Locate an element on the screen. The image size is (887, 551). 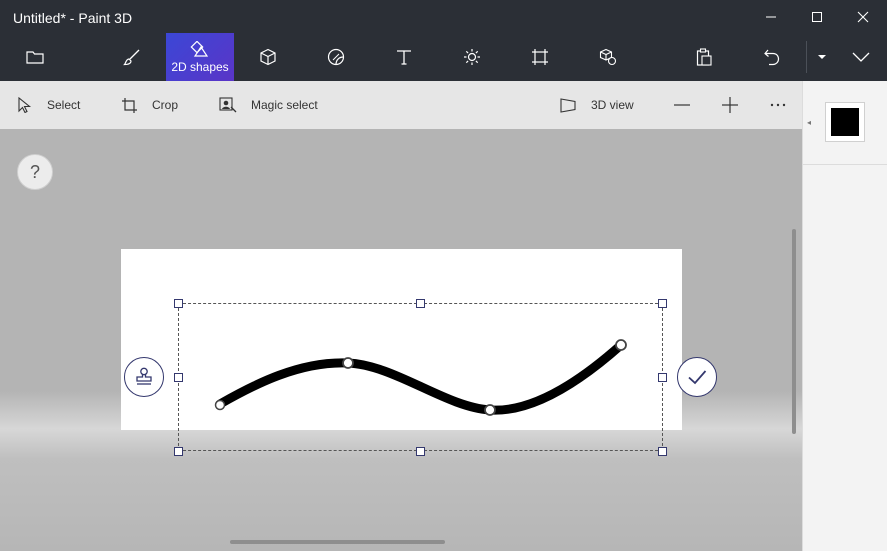
3d-view-toggle: 3D view is located at coordinates (596, 105).